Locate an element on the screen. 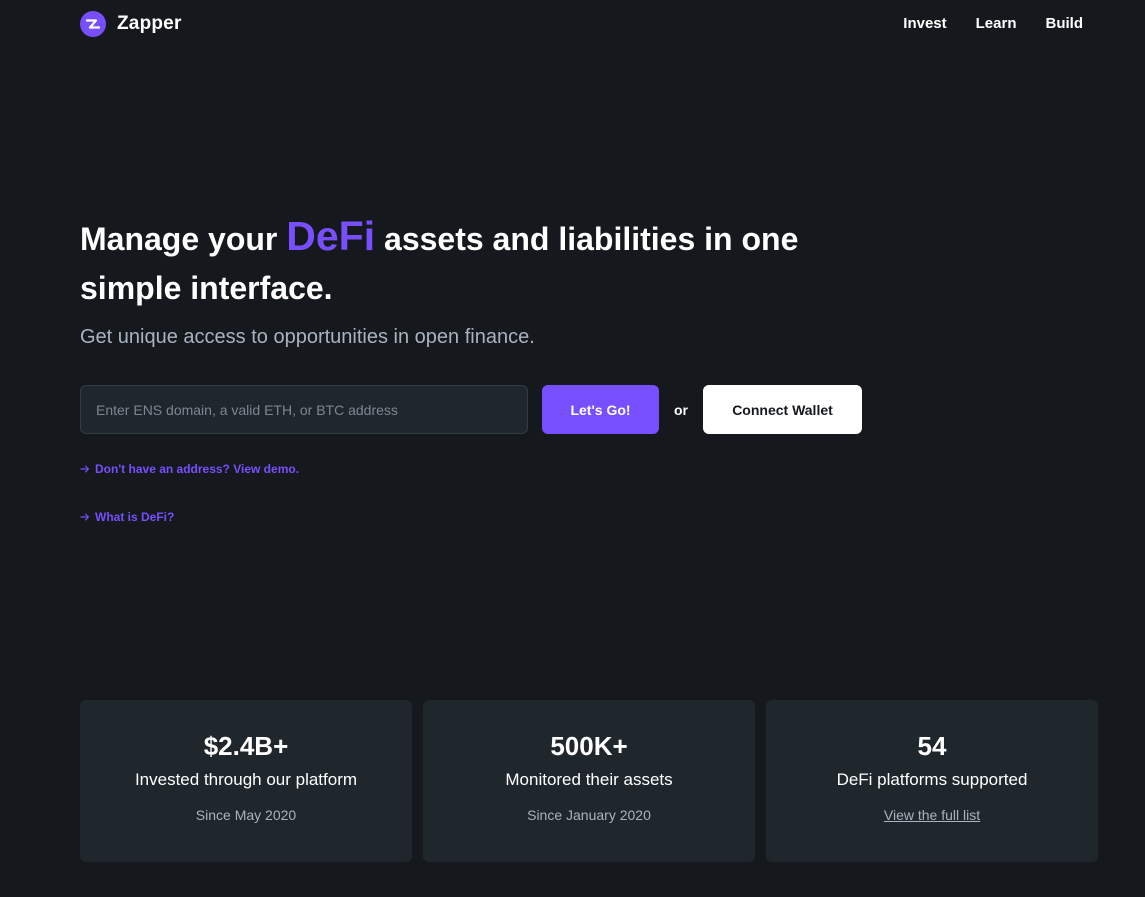 The height and width of the screenshot is (897, 1145). stat-value: 500K+ is located at coordinates (589, 746).